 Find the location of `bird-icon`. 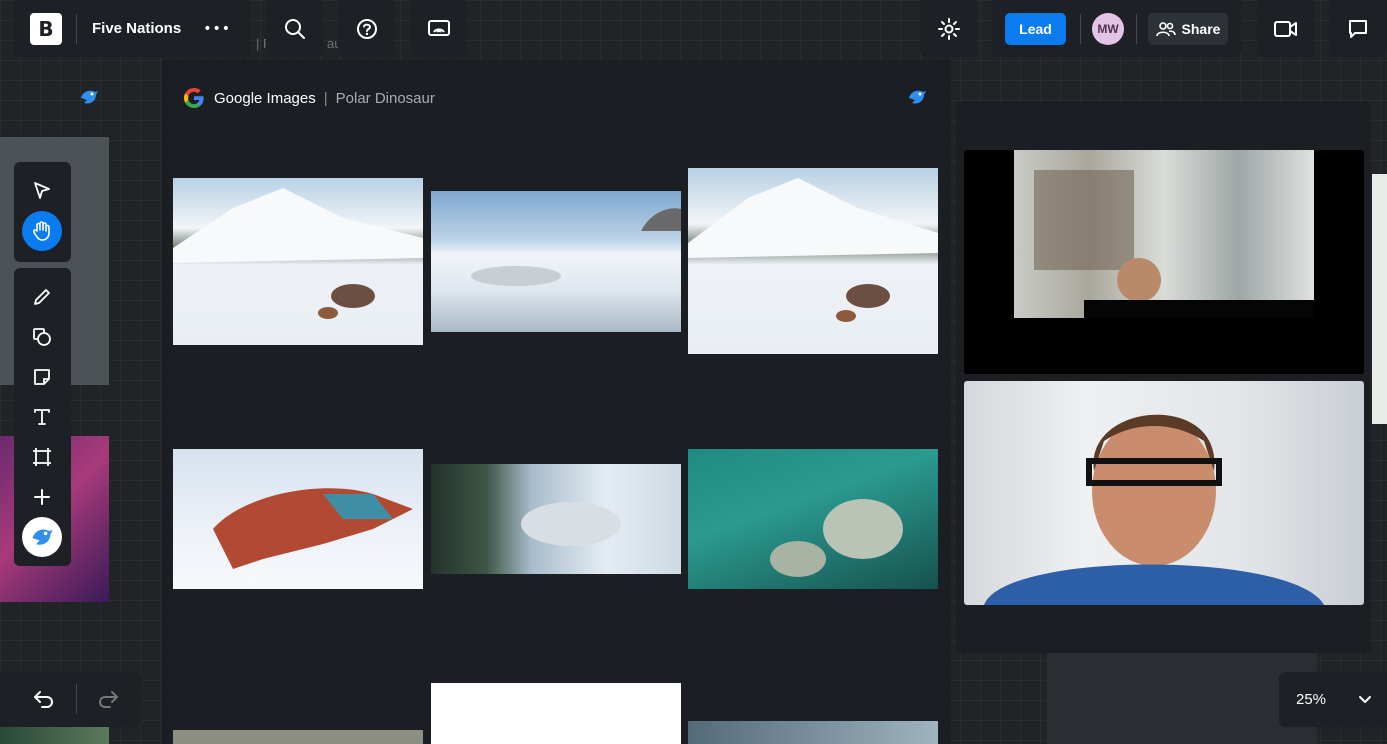

bird-icon is located at coordinates (42, 537).